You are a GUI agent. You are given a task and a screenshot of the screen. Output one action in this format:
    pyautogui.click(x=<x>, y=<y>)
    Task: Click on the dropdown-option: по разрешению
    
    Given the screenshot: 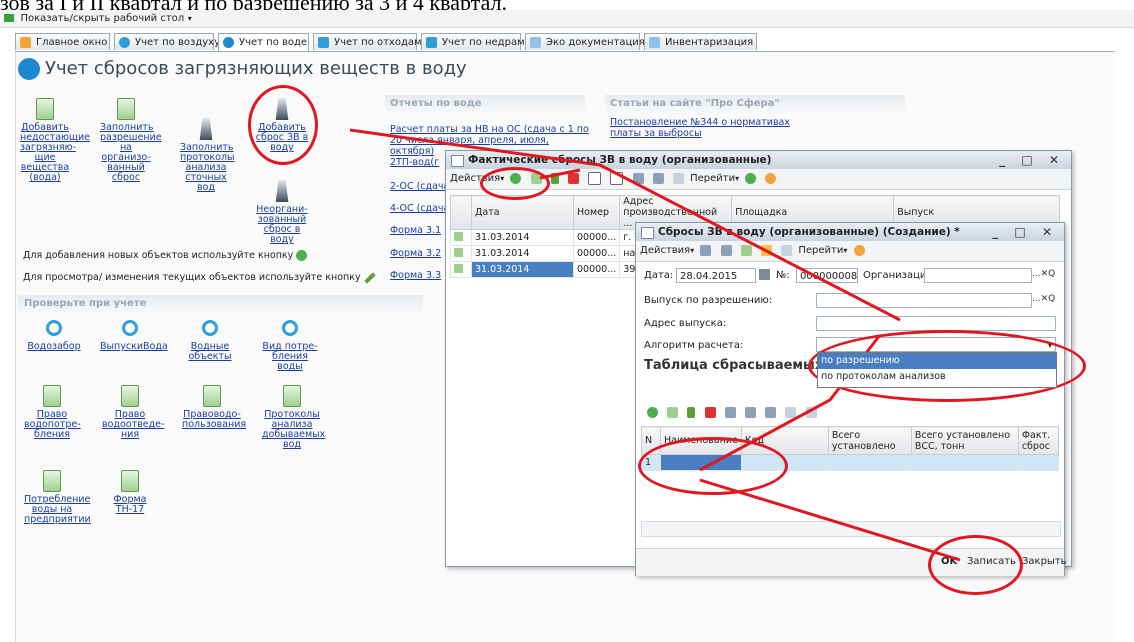 What is the action you would take?
    pyautogui.click(x=937, y=361)
    